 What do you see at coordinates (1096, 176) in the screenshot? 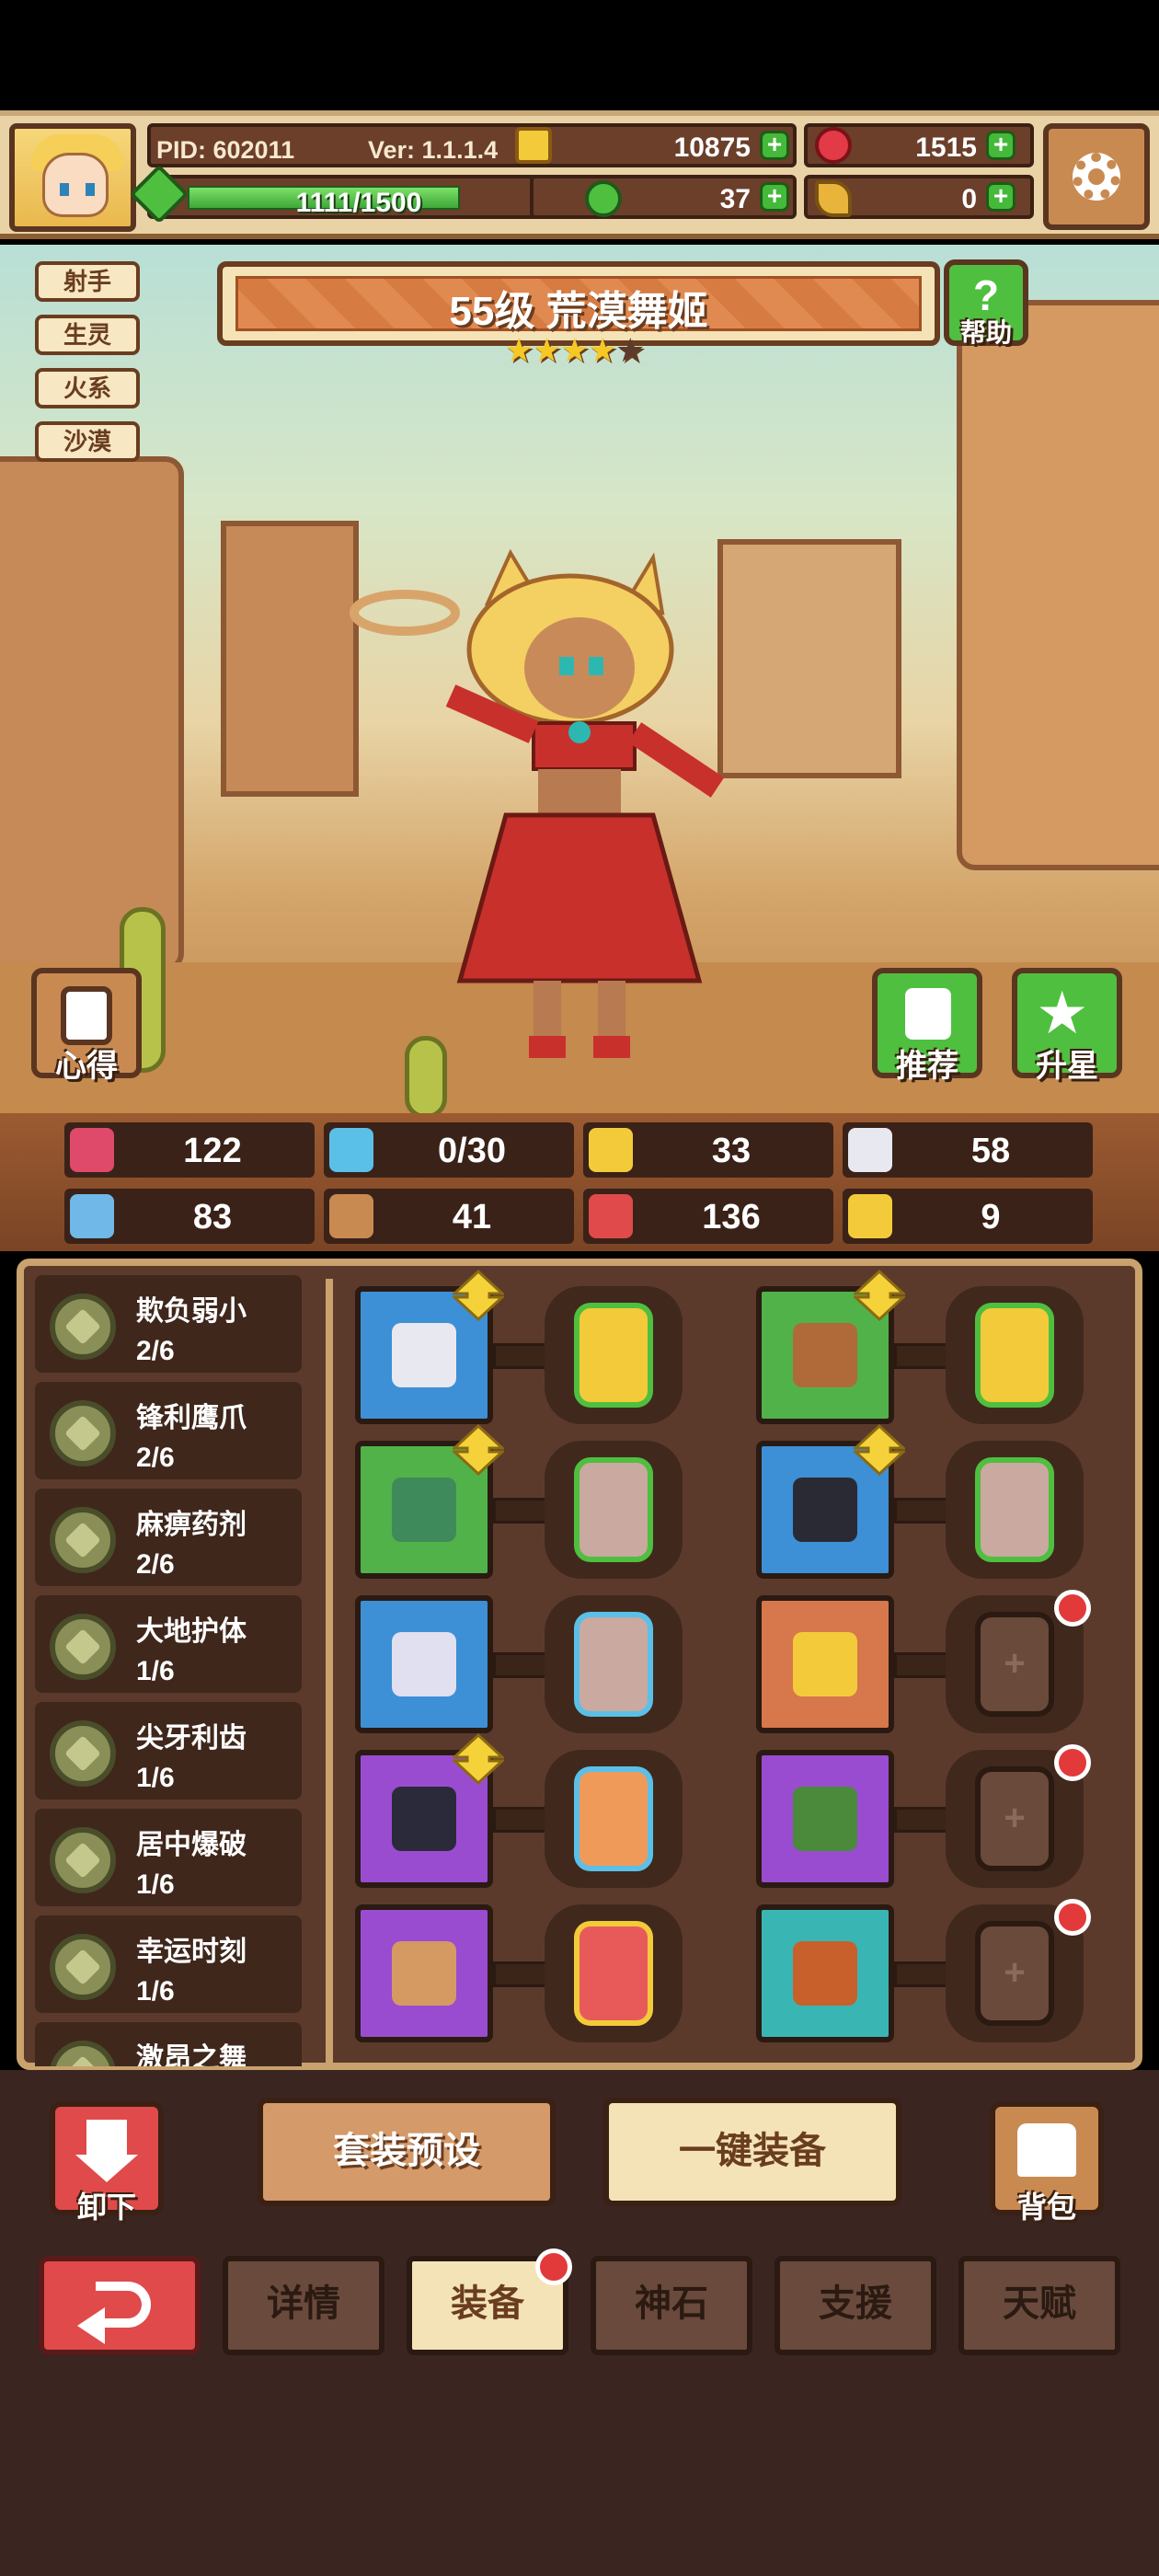
I see `settings-button` at bounding box center [1096, 176].